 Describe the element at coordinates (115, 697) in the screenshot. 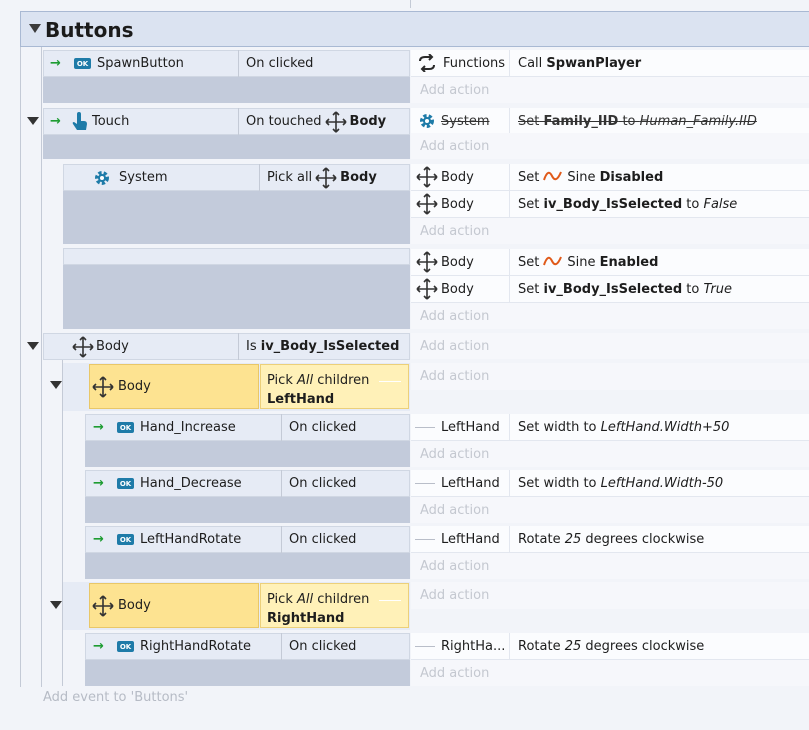

I see `add-event-link: Add event to 'Buttons'` at that location.